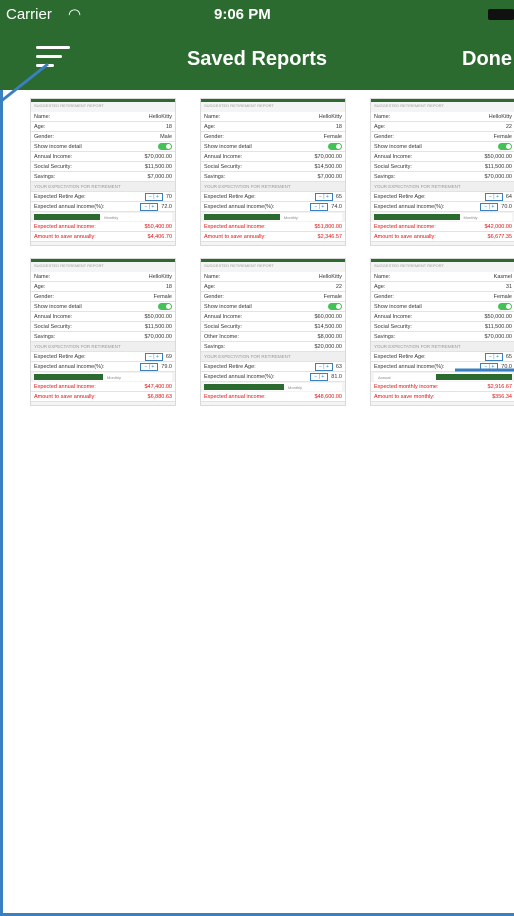 This screenshot has width=514, height=916. What do you see at coordinates (503, 137) in the screenshot?
I see `row-value-group: Female` at bounding box center [503, 137].